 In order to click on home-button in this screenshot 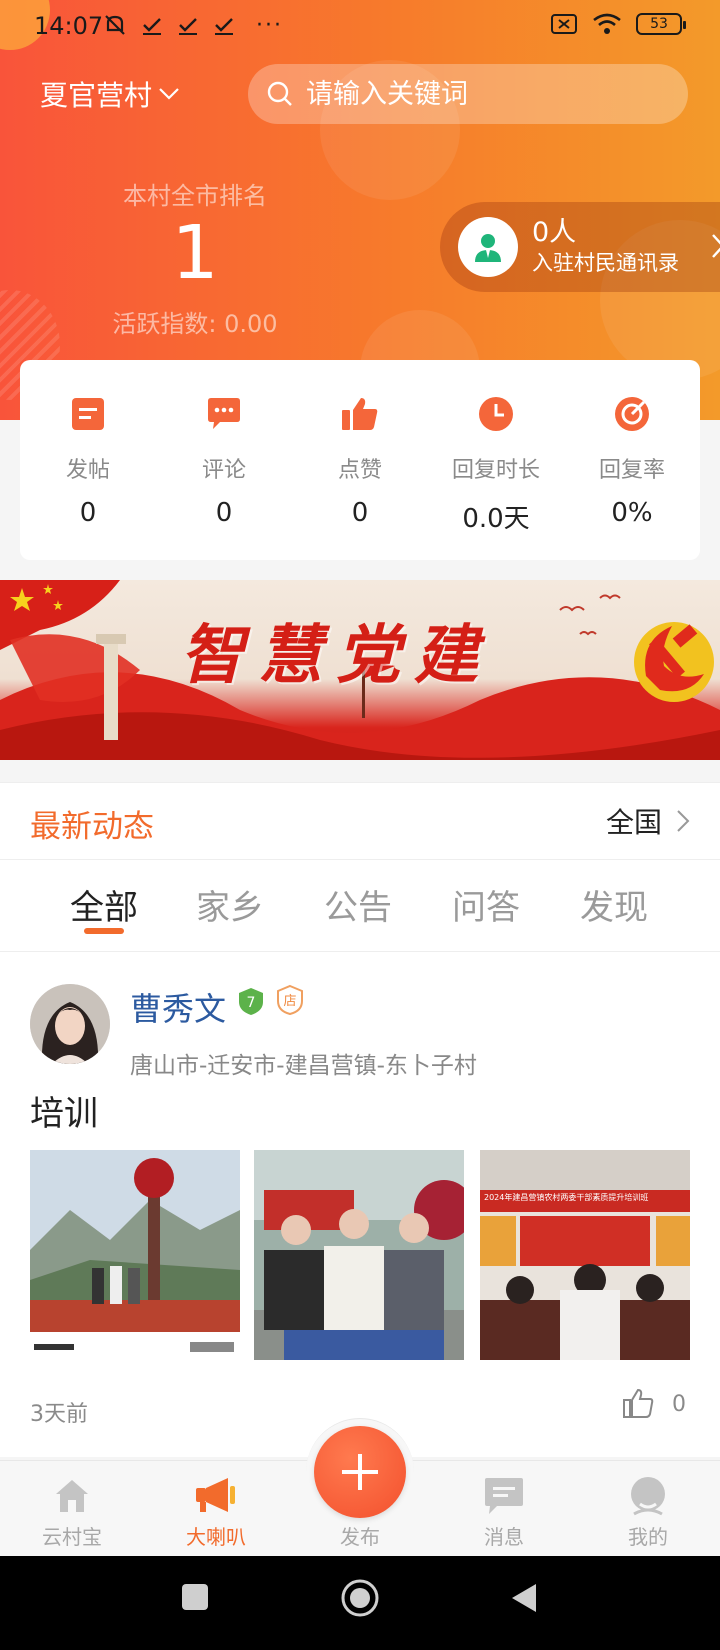, I will do `click(360, 1598)`.